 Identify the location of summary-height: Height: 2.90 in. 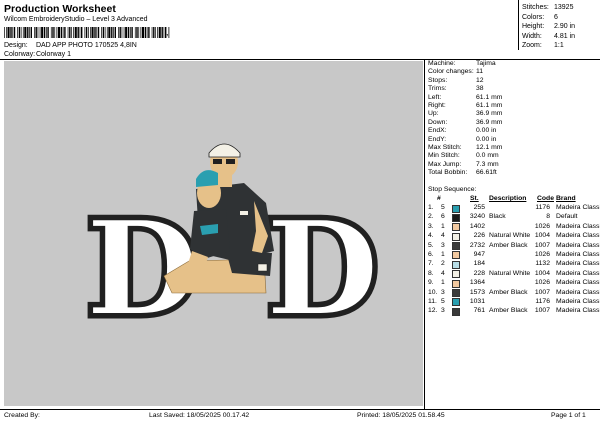
(549, 27).